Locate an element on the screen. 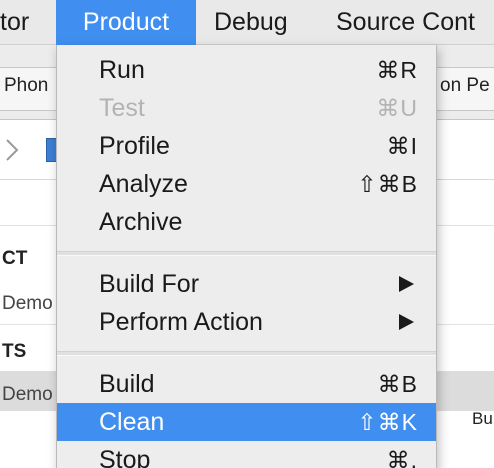 The width and height of the screenshot is (494, 468). menu-item-clean: Clean ⇧⌘K is located at coordinates (246, 422).